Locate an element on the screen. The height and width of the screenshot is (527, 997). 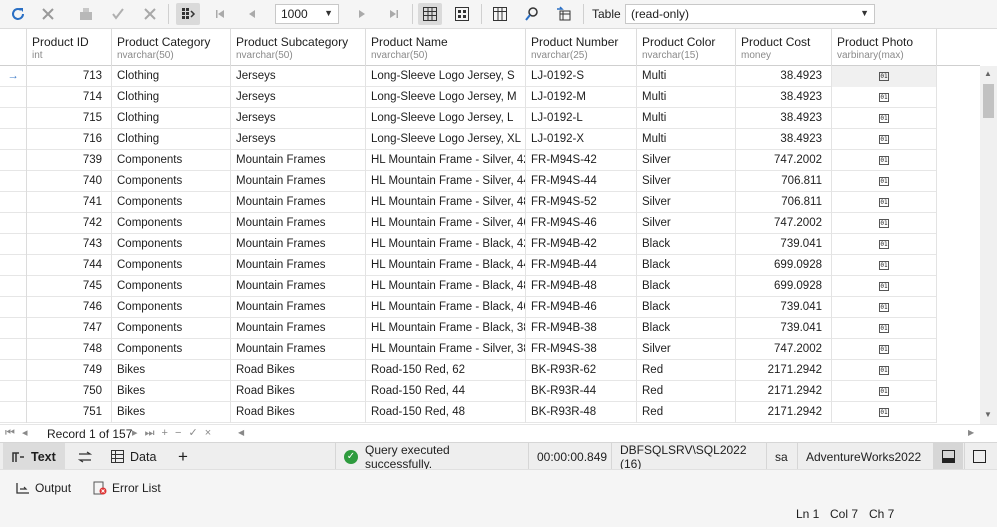
column-header-product-photo: Product Photo varbinary(max) is located at coordinates (884, 47).